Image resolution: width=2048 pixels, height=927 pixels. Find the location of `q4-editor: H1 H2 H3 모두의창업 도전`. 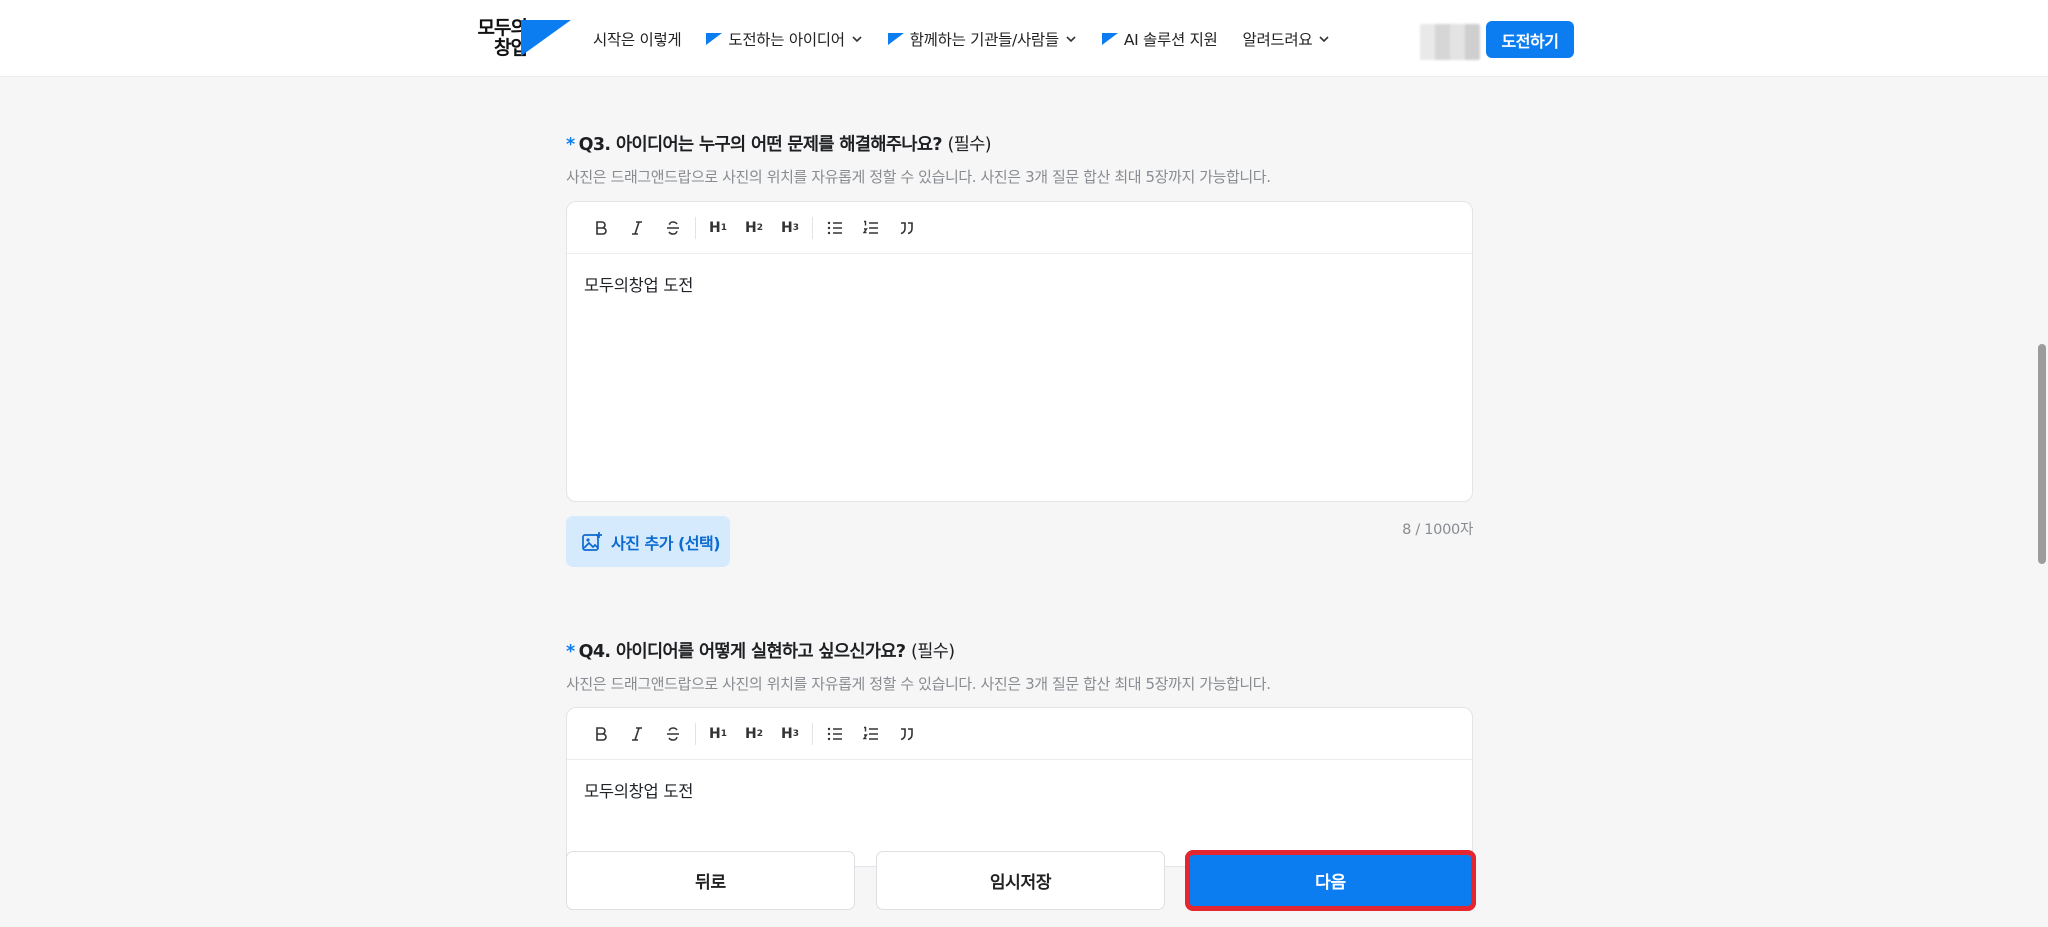

q4-editor: H1 H2 H3 모두의창업 도전 is located at coordinates (1019, 787).